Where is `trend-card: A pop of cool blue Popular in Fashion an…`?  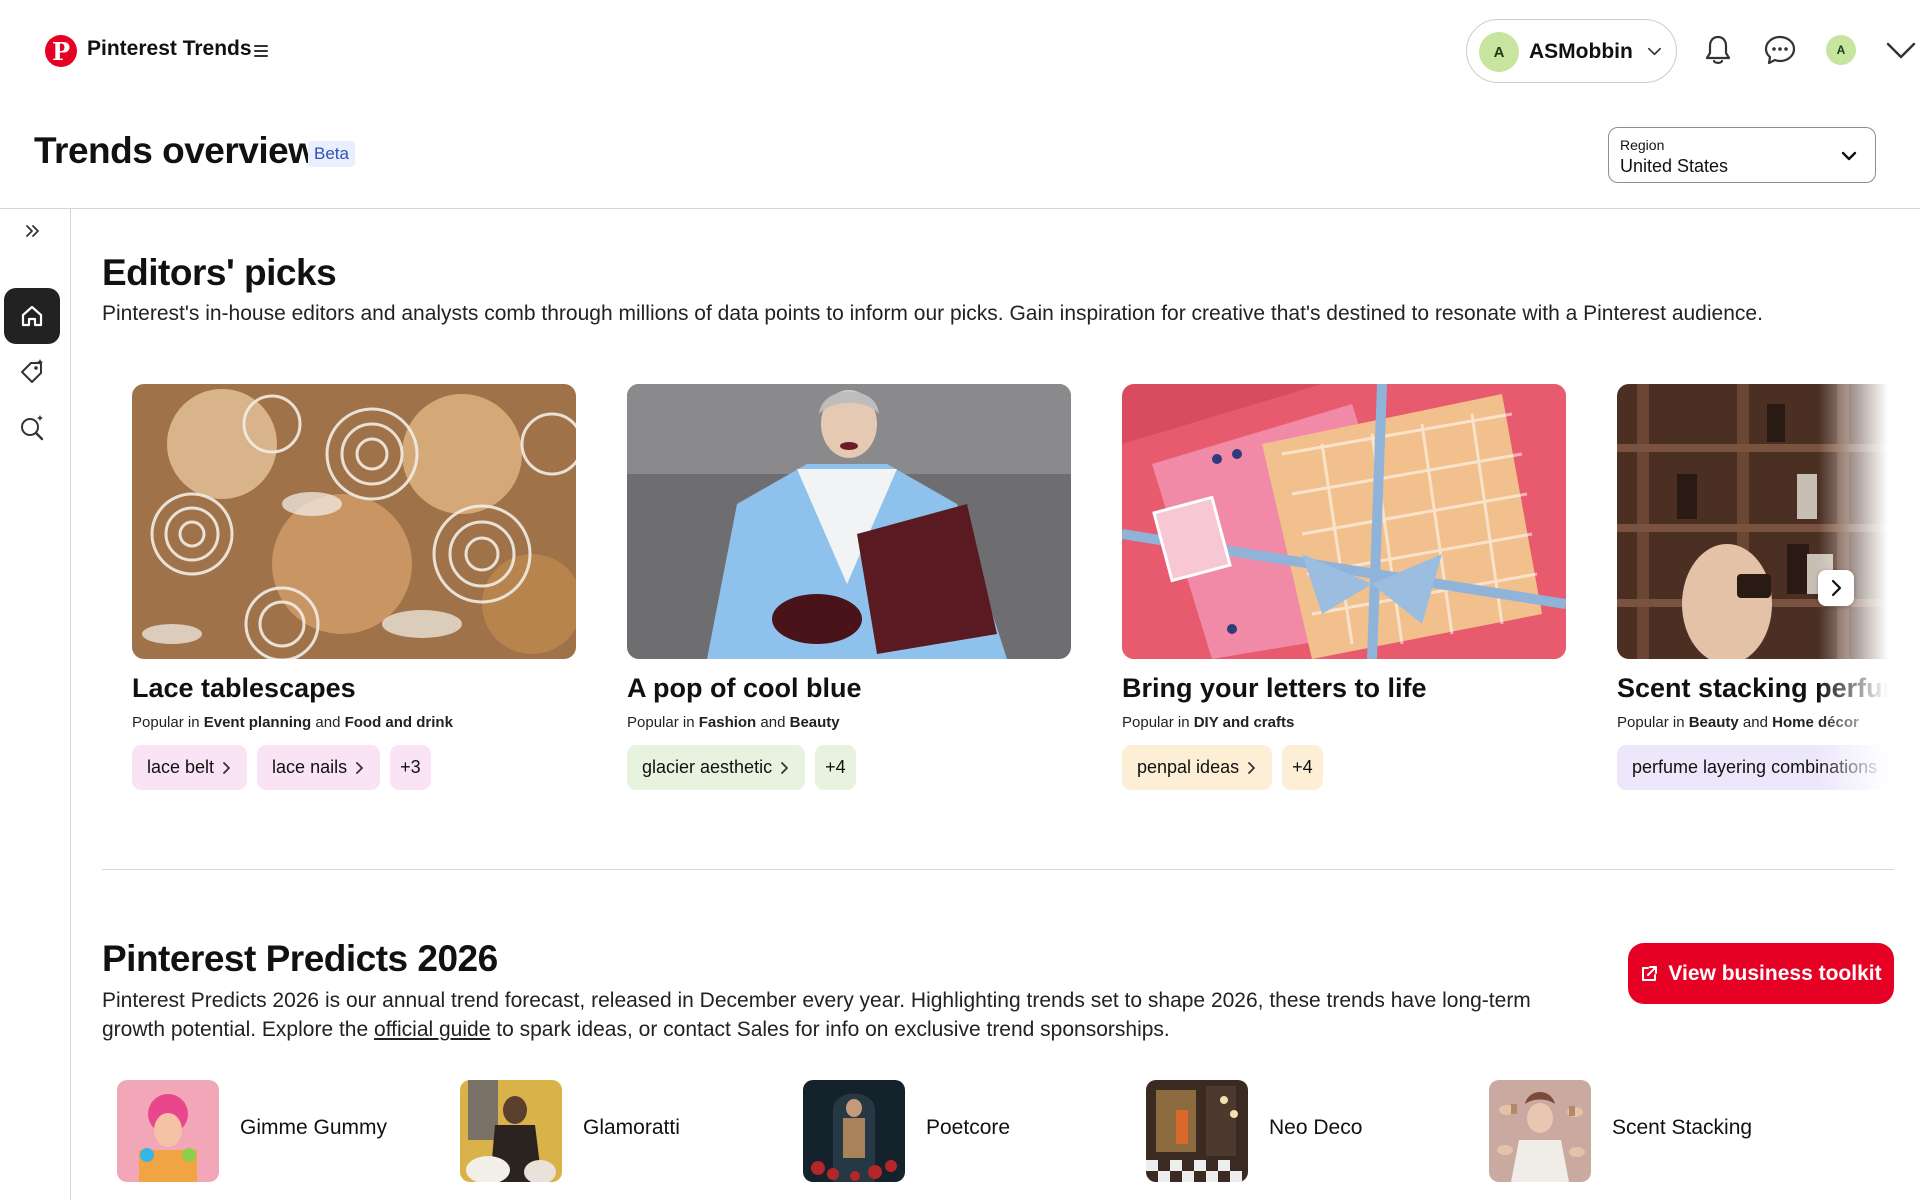 trend-card: A pop of cool blue Popular in Fashion an… is located at coordinates (849, 587).